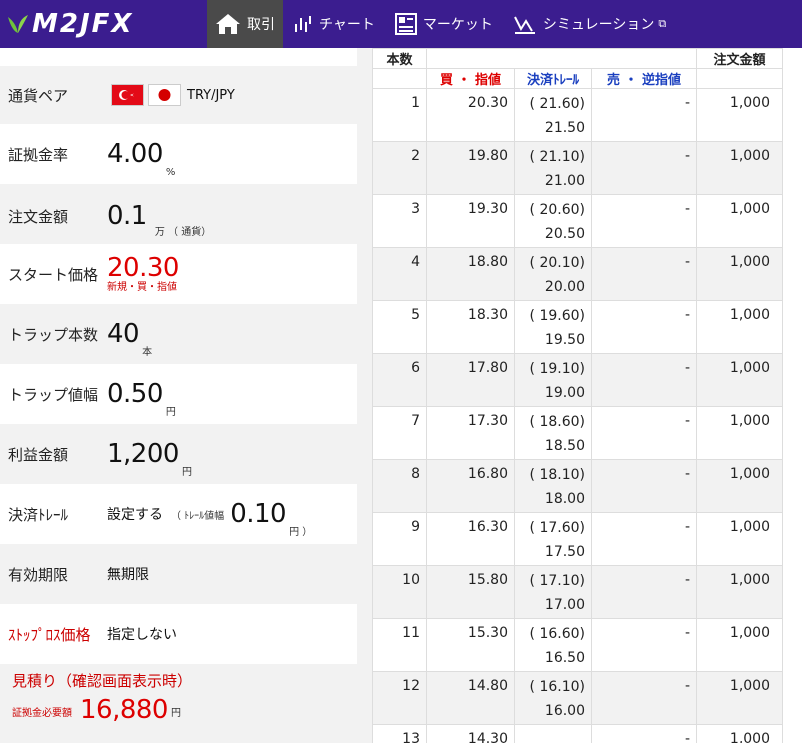 Image resolution: width=802 pixels, height=743 pixels. I want to click on cell-count: 11, so click(399, 645).